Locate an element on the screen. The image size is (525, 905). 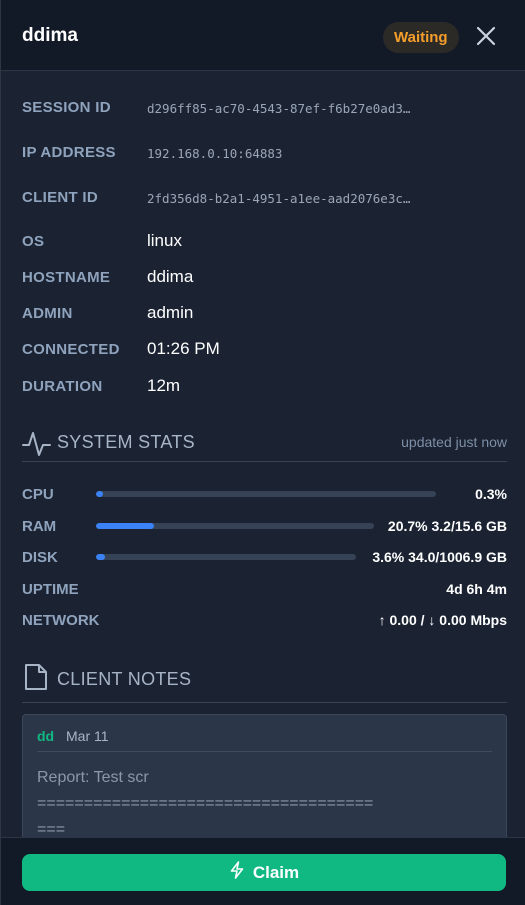
panel-title: ddima is located at coordinates (50, 35).